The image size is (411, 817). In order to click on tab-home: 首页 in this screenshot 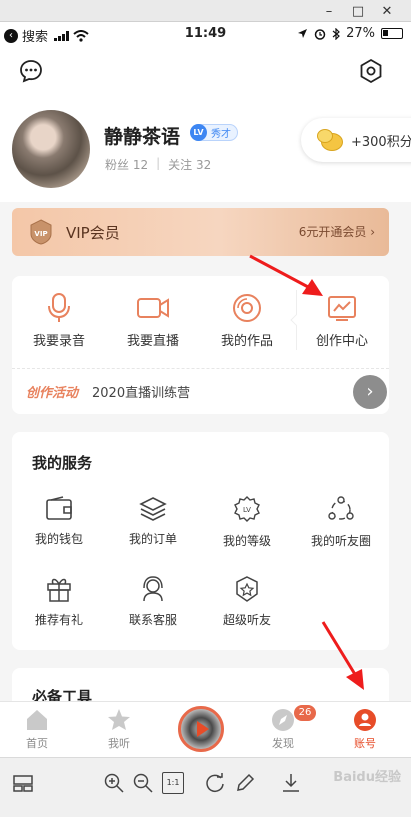, I will do `click(37, 729)`.